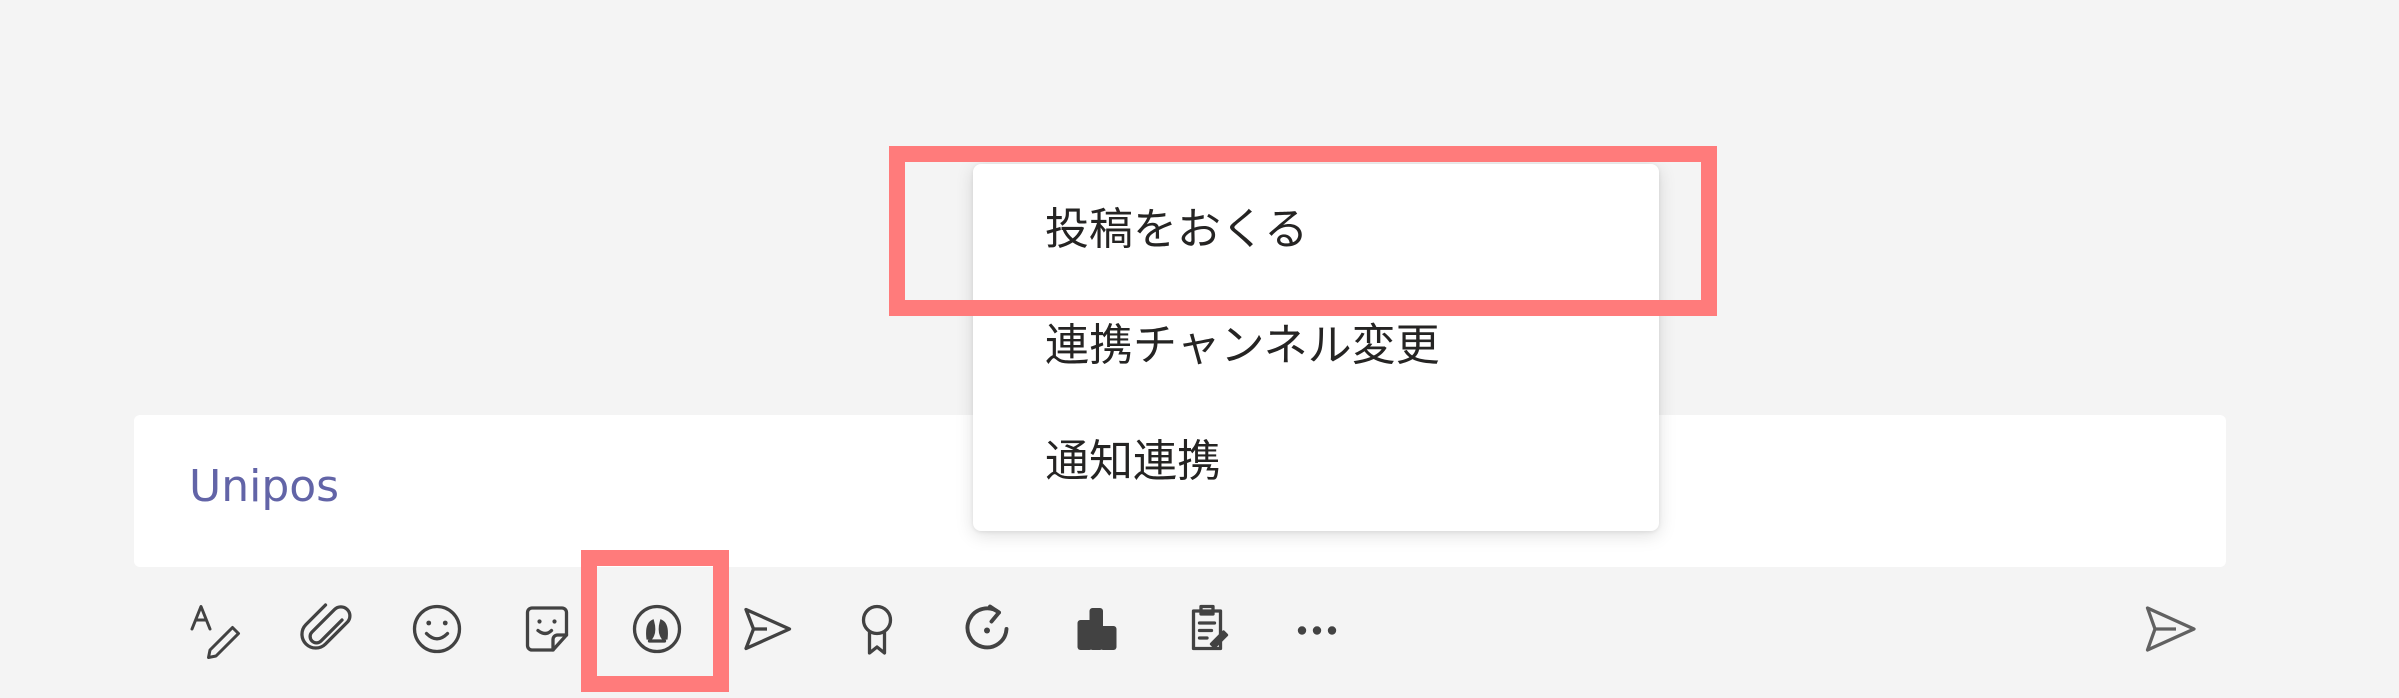 The width and height of the screenshot is (2399, 698). I want to click on compose-text: Unipos, so click(264, 486).